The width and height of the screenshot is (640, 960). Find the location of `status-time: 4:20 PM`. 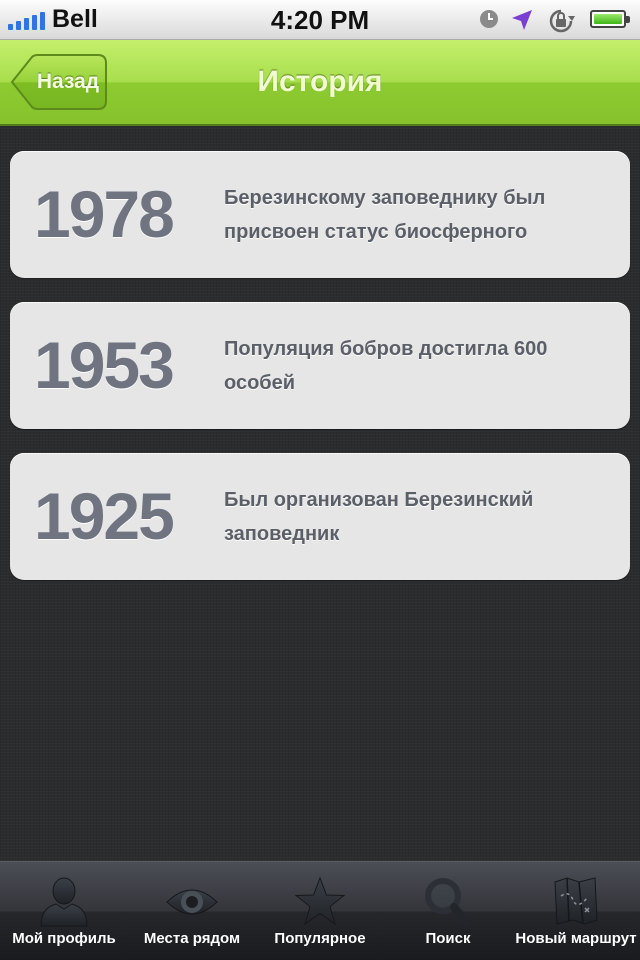

status-time: 4:20 PM is located at coordinates (320, 20).